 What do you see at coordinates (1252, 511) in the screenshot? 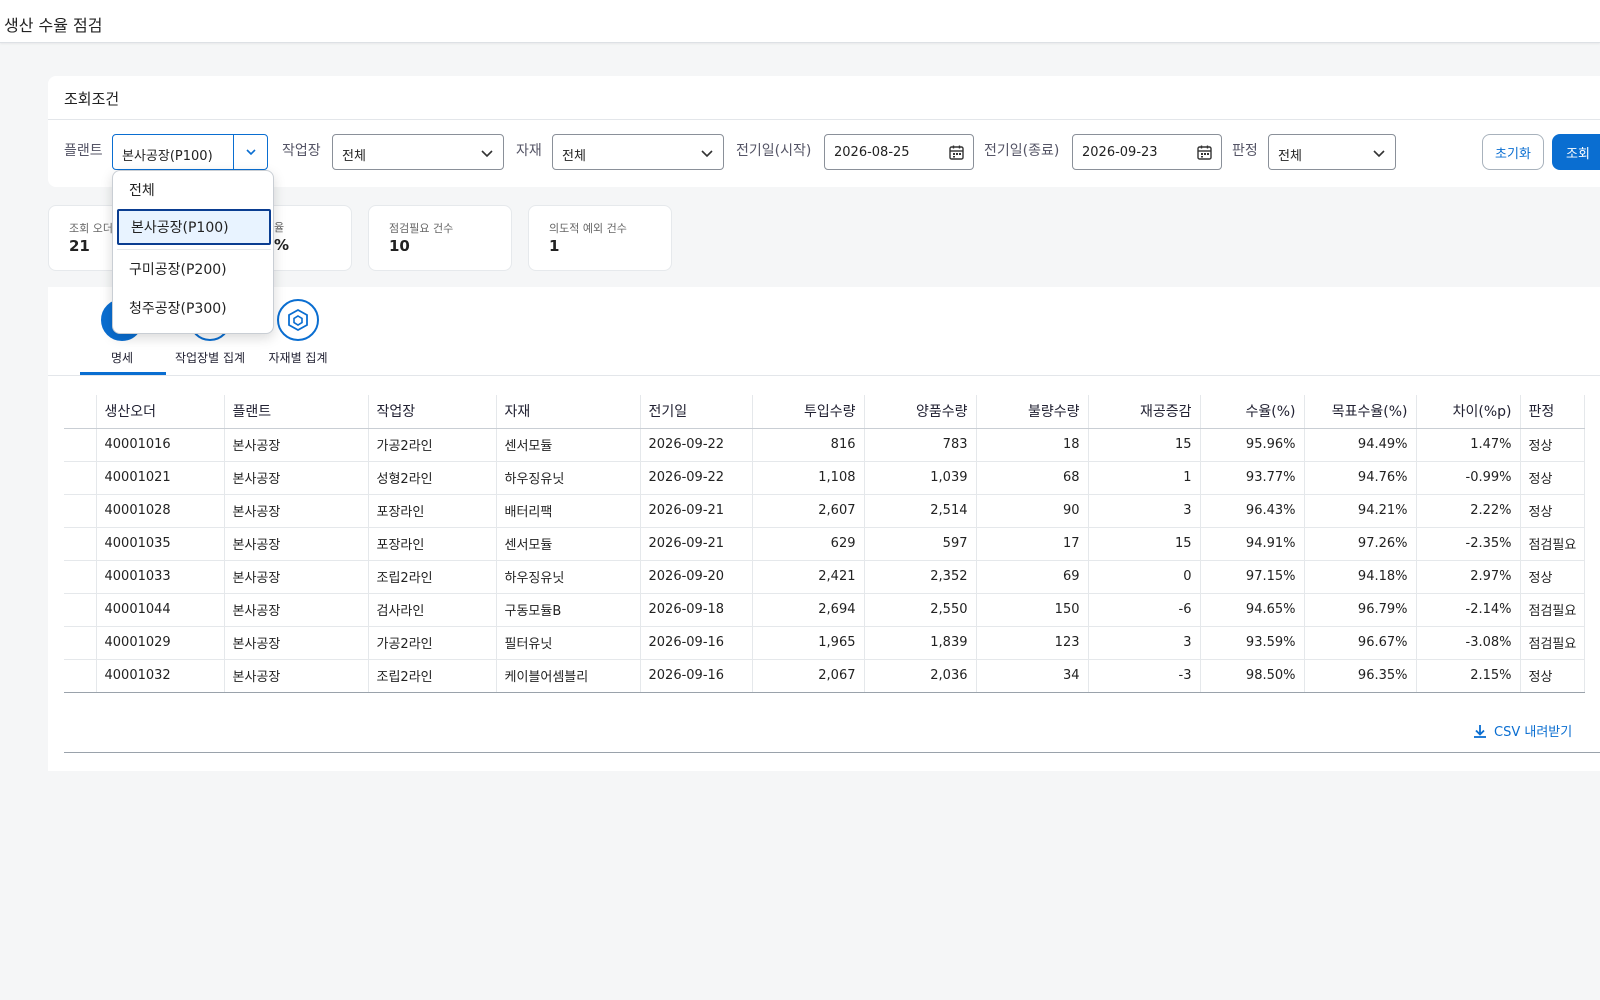
I see `table-cell: 96.43%` at bounding box center [1252, 511].